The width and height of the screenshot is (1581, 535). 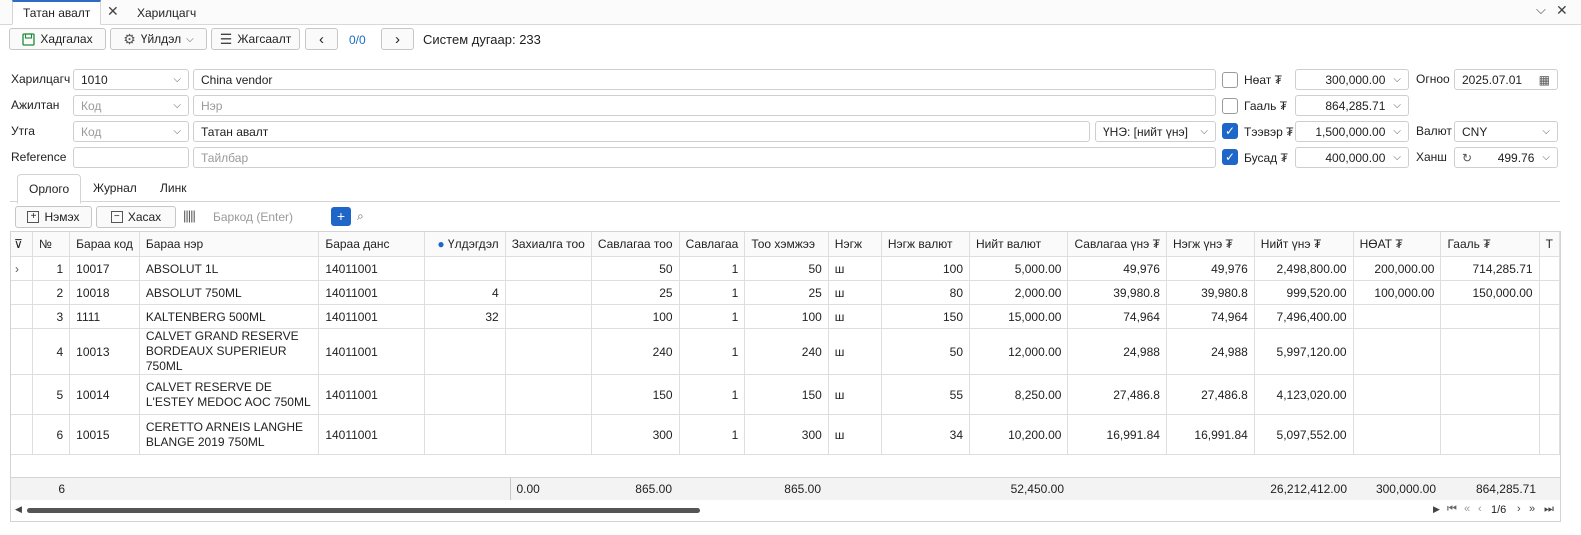 What do you see at coordinates (1230, 80) in the screenshot?
I see `vat-checkbox` at bounding box center [1230, 80].